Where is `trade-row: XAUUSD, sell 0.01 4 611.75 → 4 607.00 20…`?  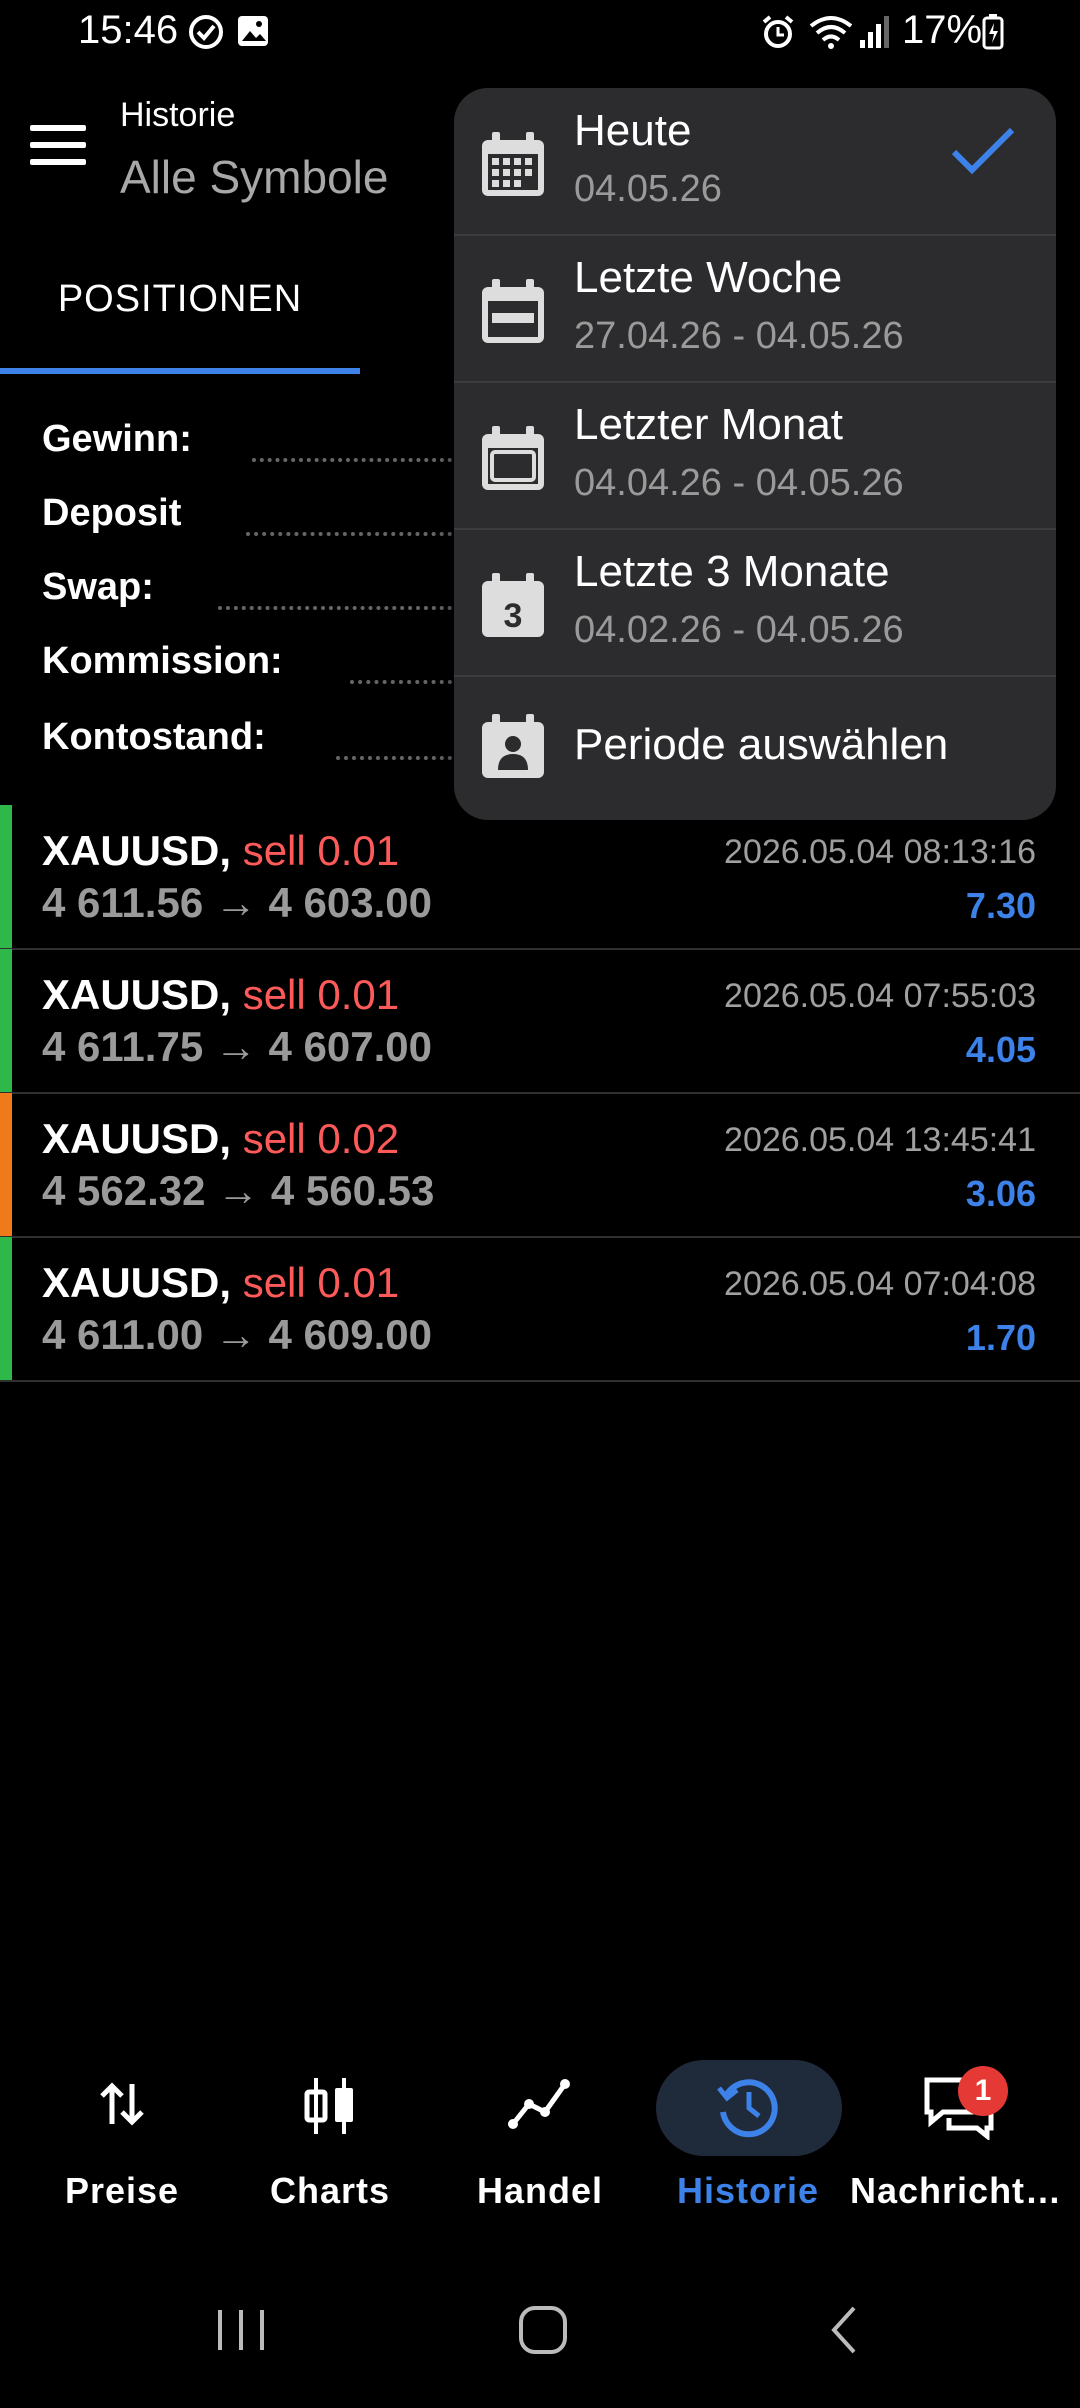
trade-row: XAUUSD, sell 0.01 4 611.75 → 4 607.00 20… is located at coordinates (540, 1021).